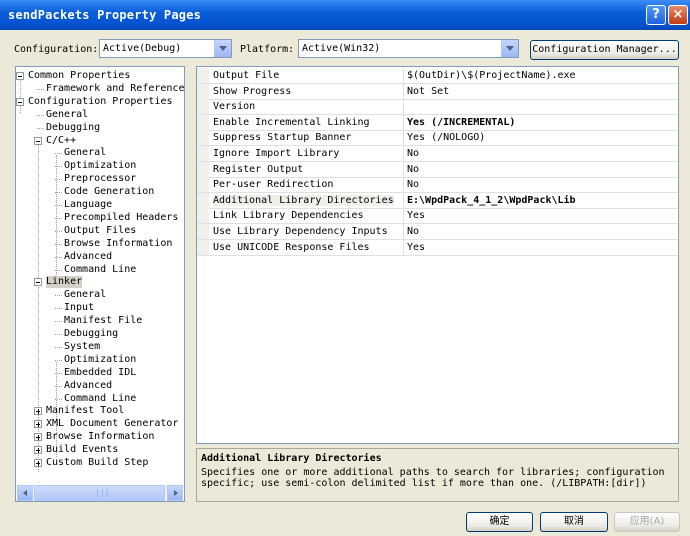 The image size is (690, 536). Describe the element at coordinates (82, 347) in the screenshot. I see `tree-item: System` at that location.